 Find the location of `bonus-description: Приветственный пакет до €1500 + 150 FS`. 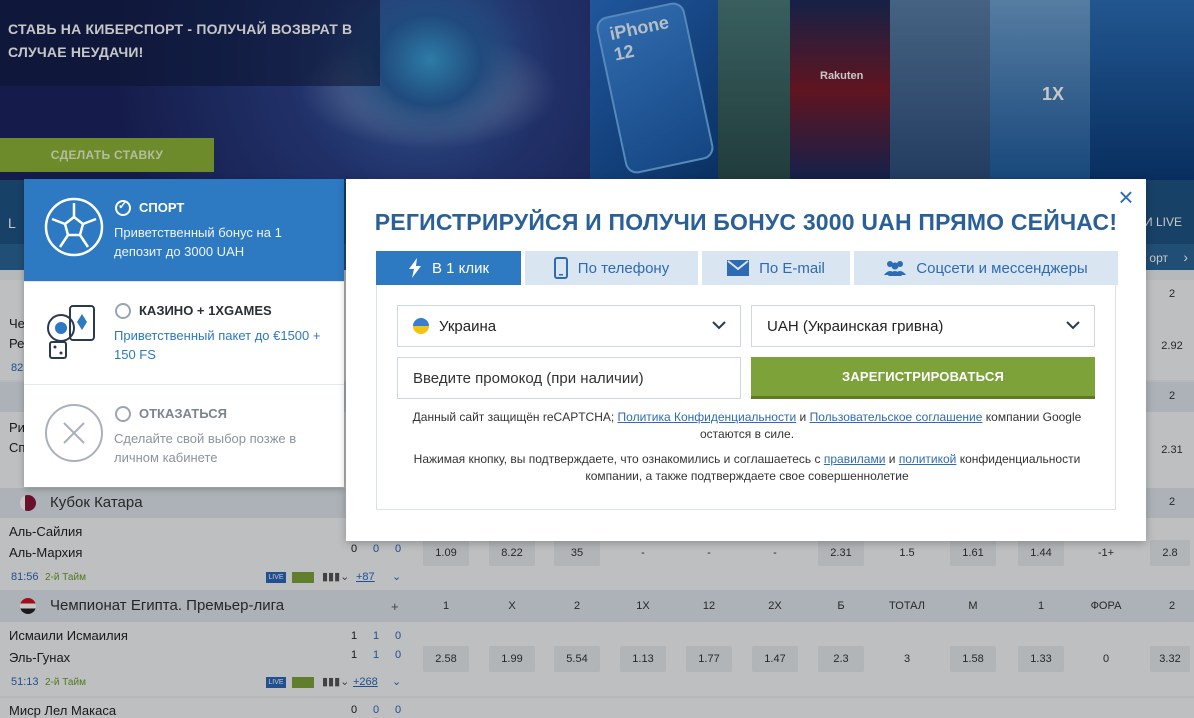

bonus-description: Приветственный пакет до €1500 + 150 FS is located at coordinates (217, 345).